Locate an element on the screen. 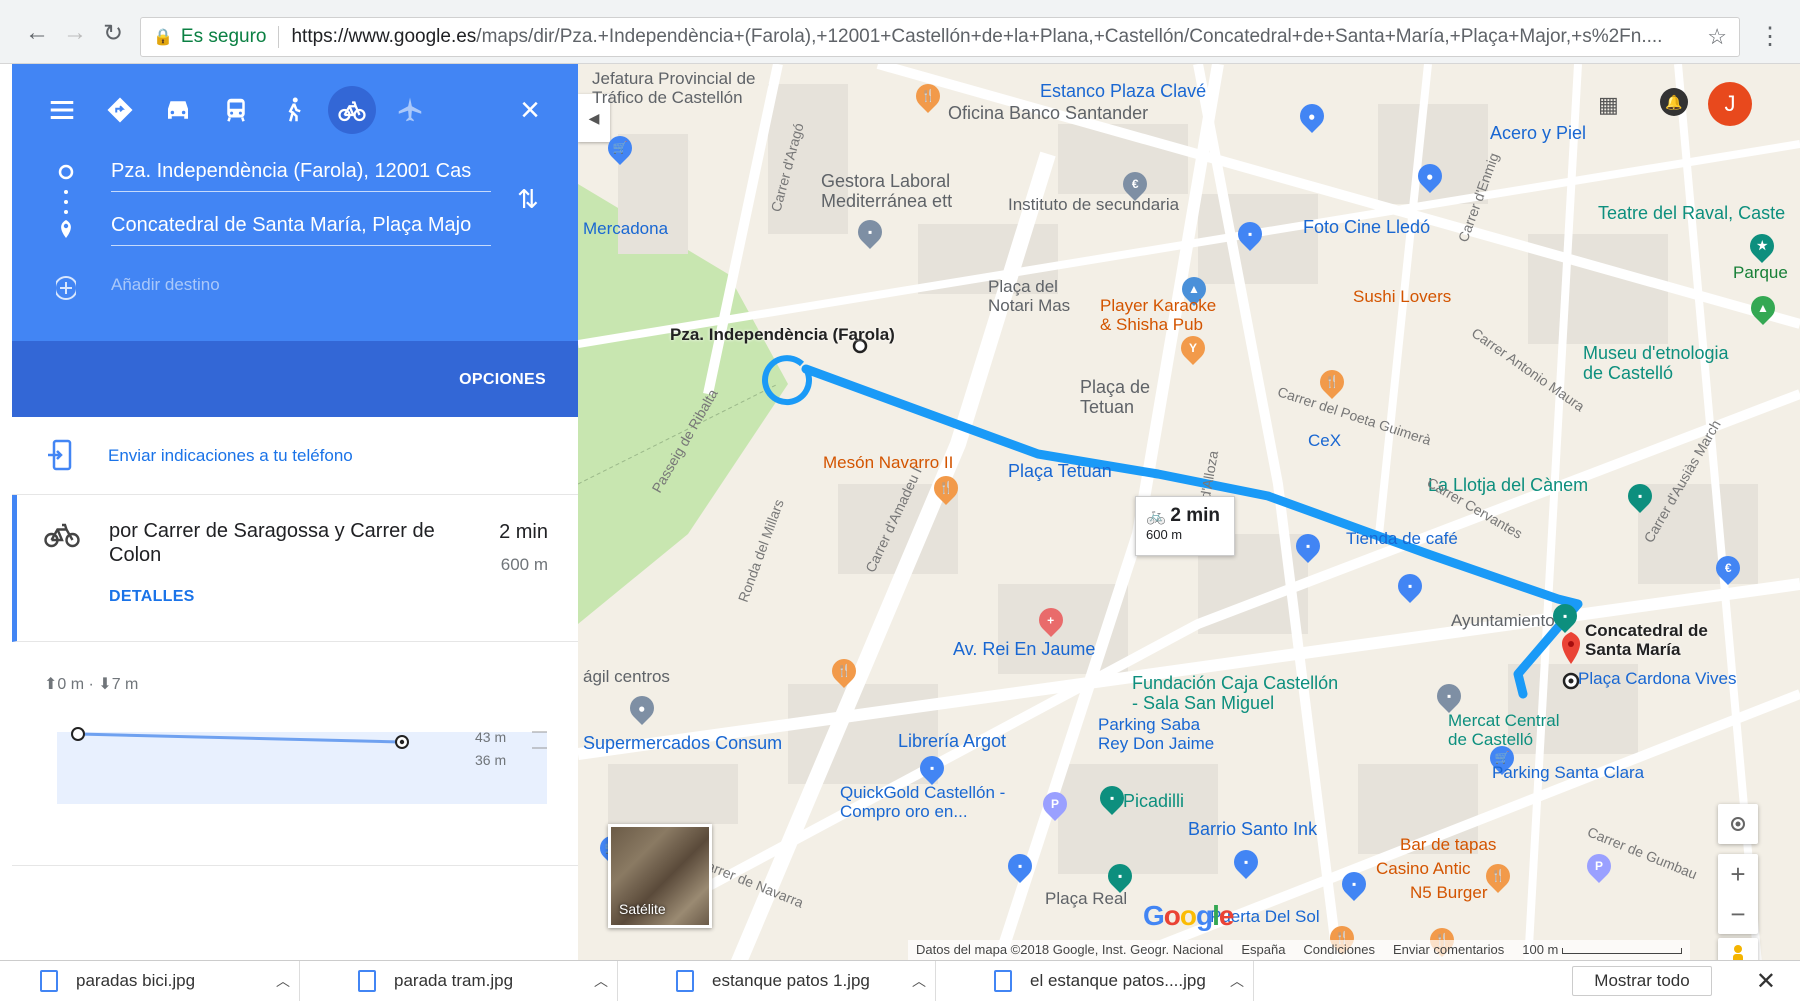 The image size is (1800, 1001). download-item: estanque patos 1.jpg ︿ is located at coordinates (786, 981).